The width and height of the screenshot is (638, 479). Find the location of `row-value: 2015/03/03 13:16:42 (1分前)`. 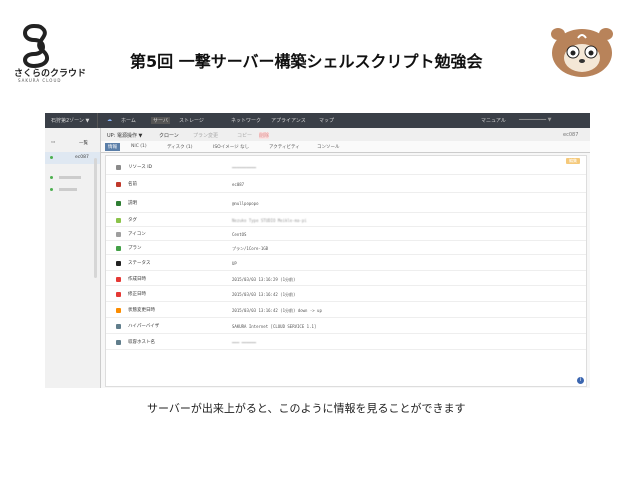

row-value: 2015/03/03 13:16:42 (1分前) is located at coordinates (264, 294).